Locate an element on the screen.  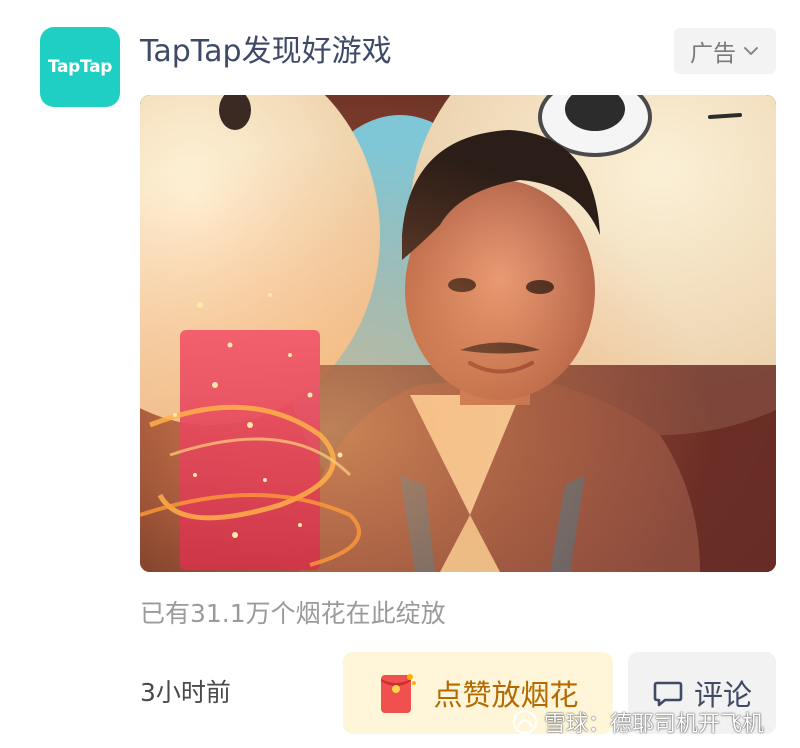
ad-caption: 已有31.1万个烟花在此绽放 is located at coordinates (293, 613).